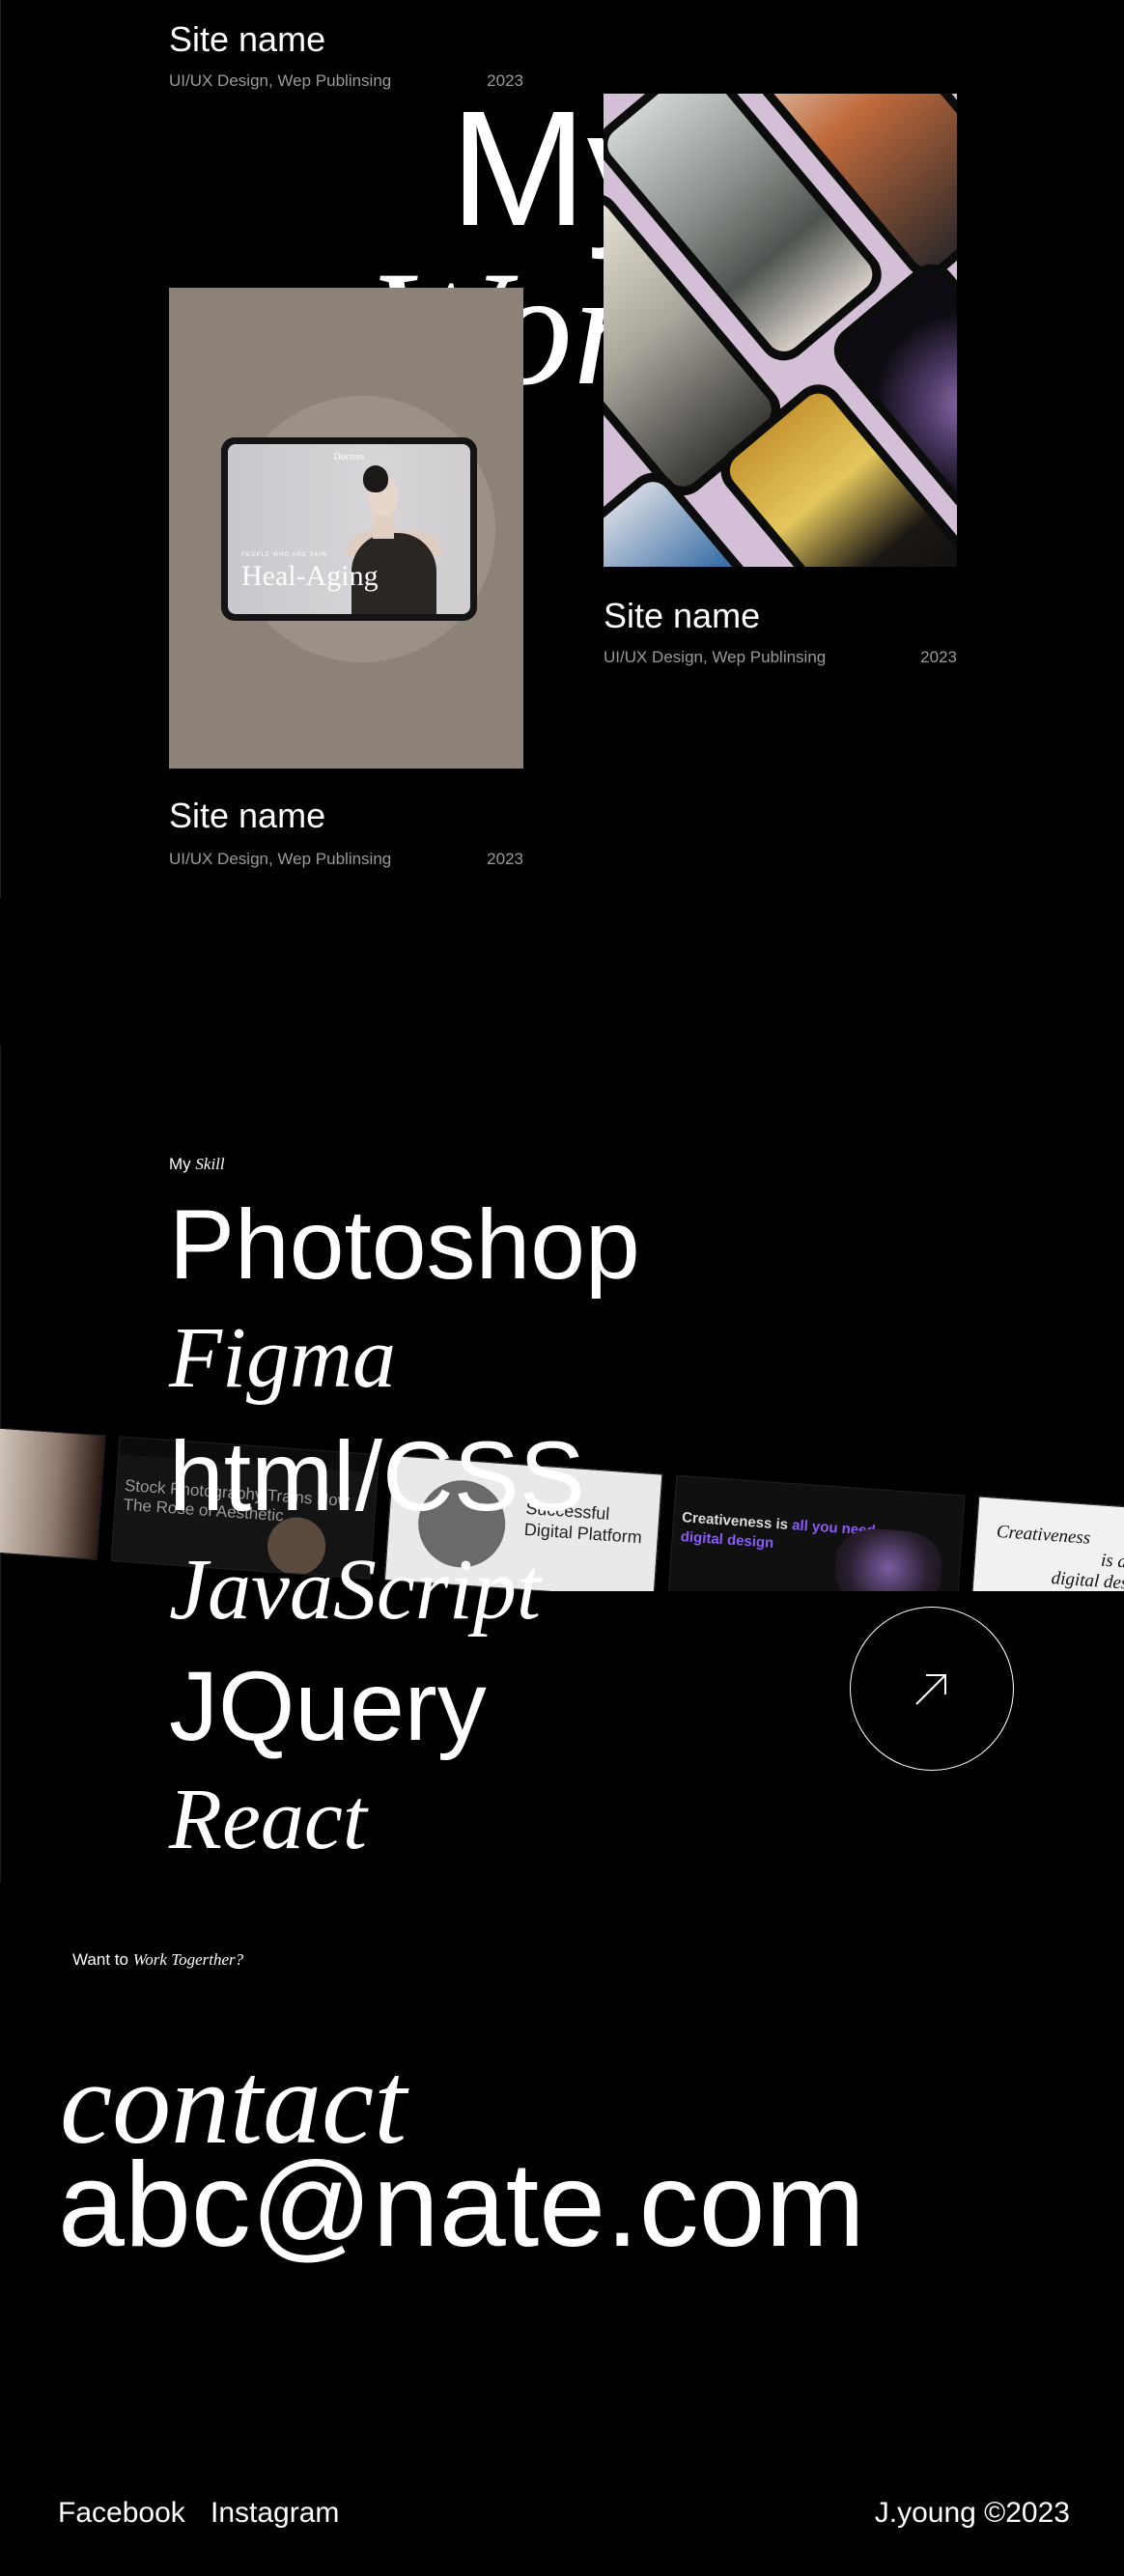  I want to click on arrow-circle-button, so click(932, 1689).